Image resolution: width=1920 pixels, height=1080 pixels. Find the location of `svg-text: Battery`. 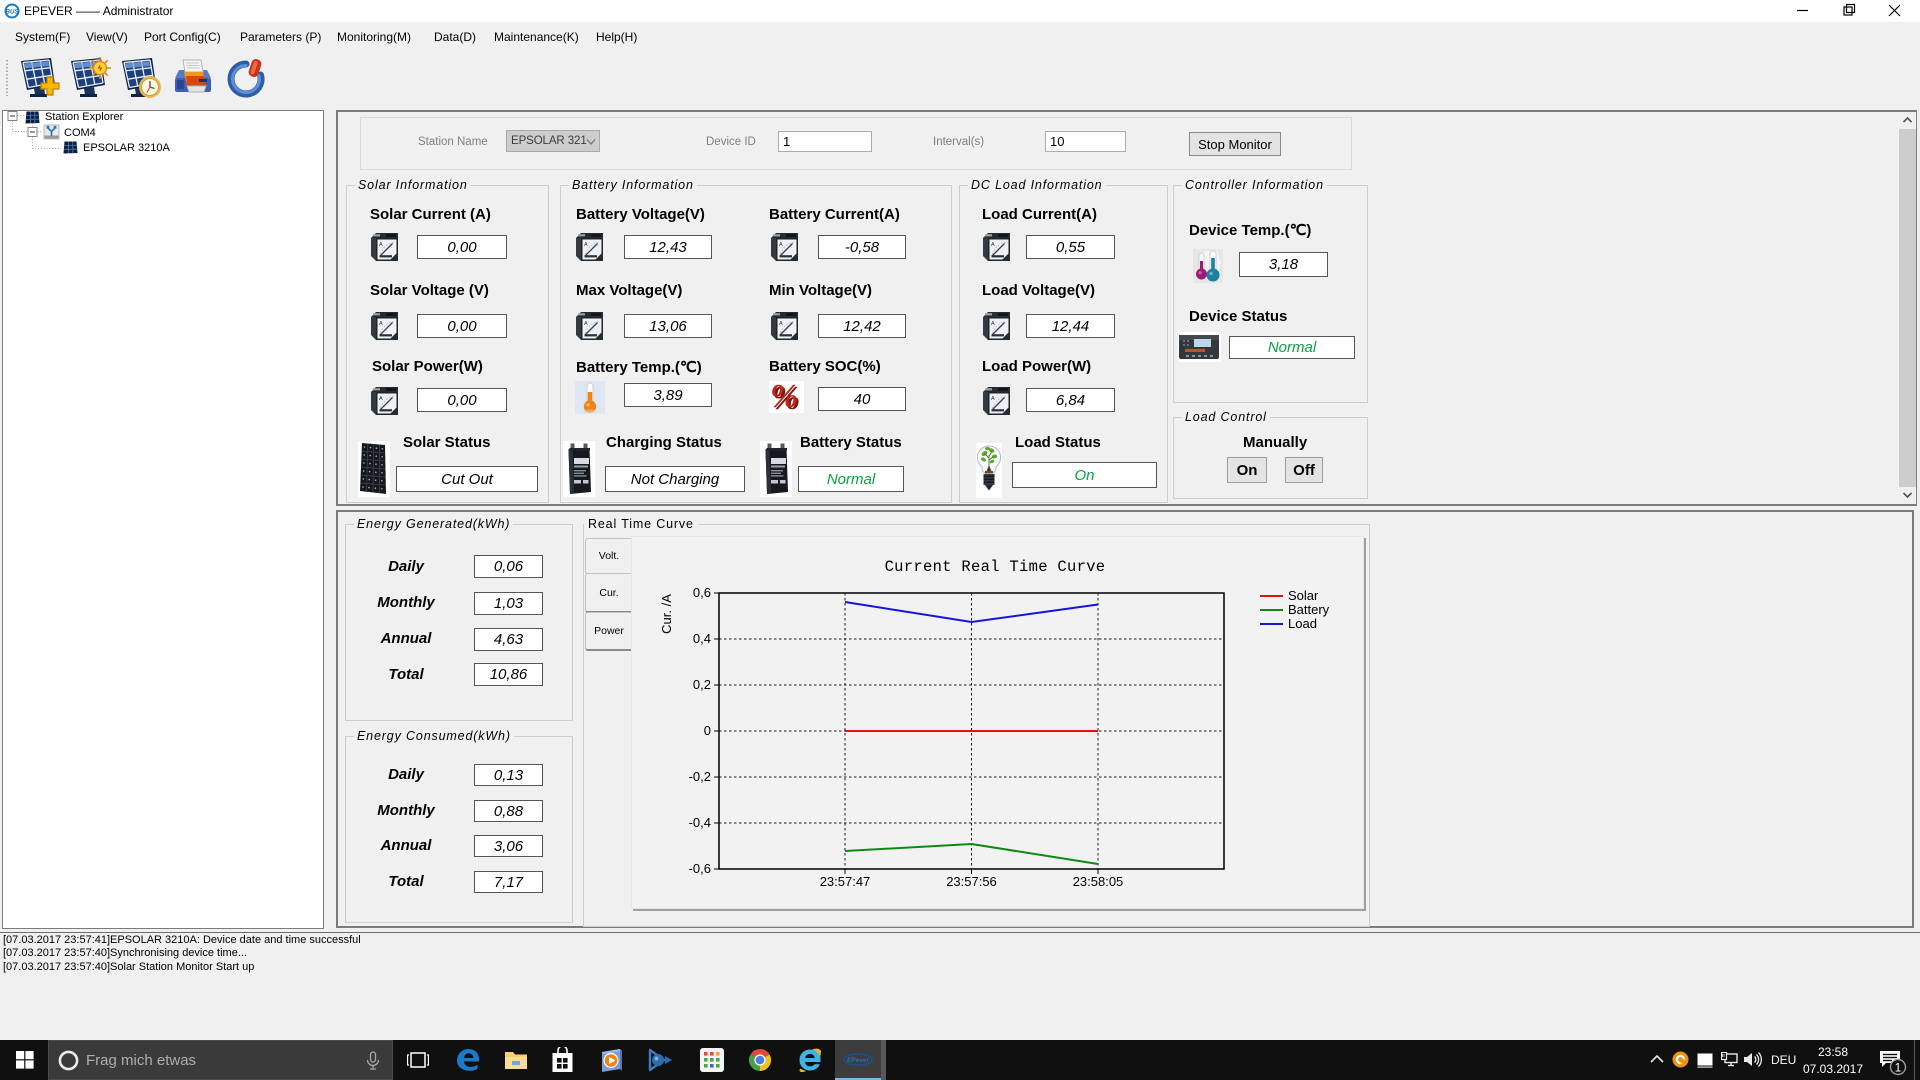

svg-text: Battery is located at coordinates (1309, 609).